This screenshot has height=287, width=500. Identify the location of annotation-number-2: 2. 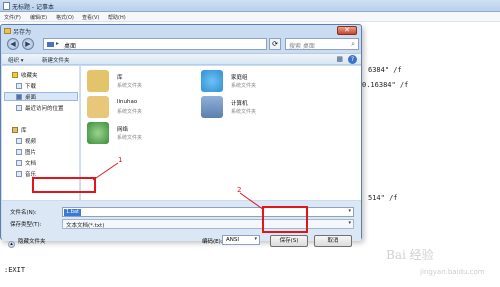
(239, 190).